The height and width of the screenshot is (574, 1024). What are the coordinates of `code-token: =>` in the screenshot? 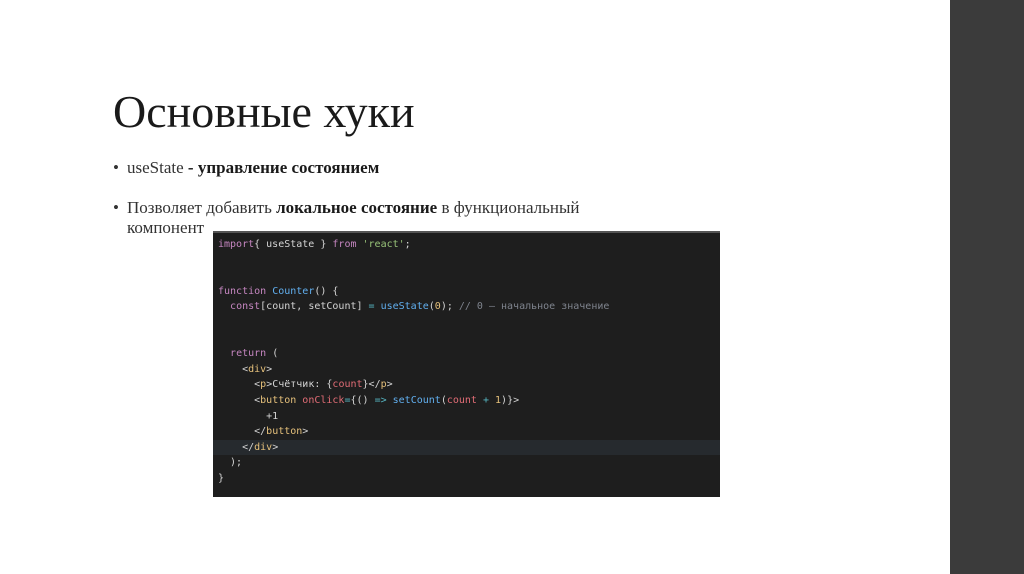 It's located at (380, 400).